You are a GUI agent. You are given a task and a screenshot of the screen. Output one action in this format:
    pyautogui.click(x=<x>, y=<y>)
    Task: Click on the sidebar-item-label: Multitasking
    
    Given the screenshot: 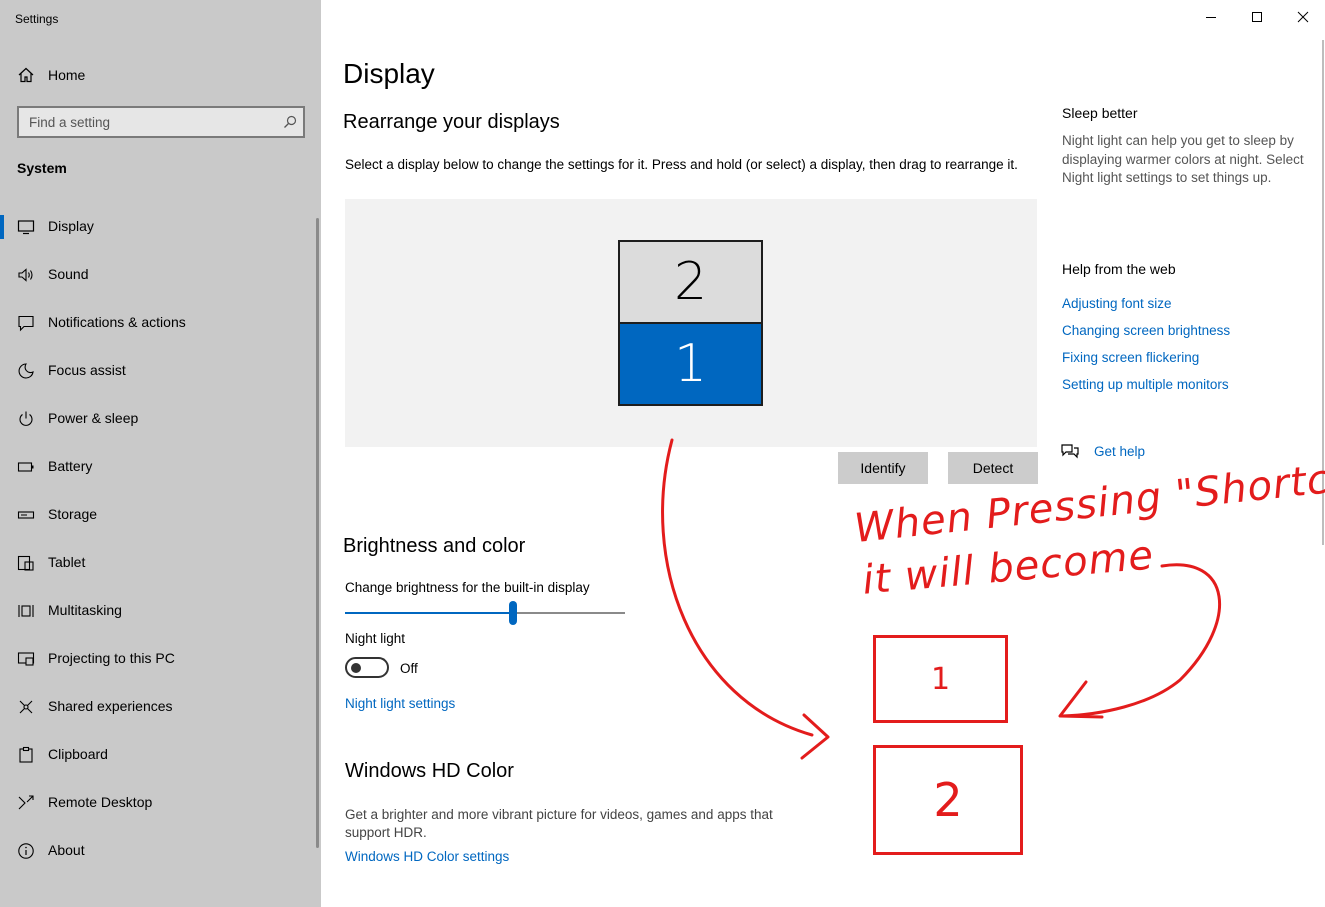 What is the action you would take?
    pyautogui.click(x=85, y=610)
    